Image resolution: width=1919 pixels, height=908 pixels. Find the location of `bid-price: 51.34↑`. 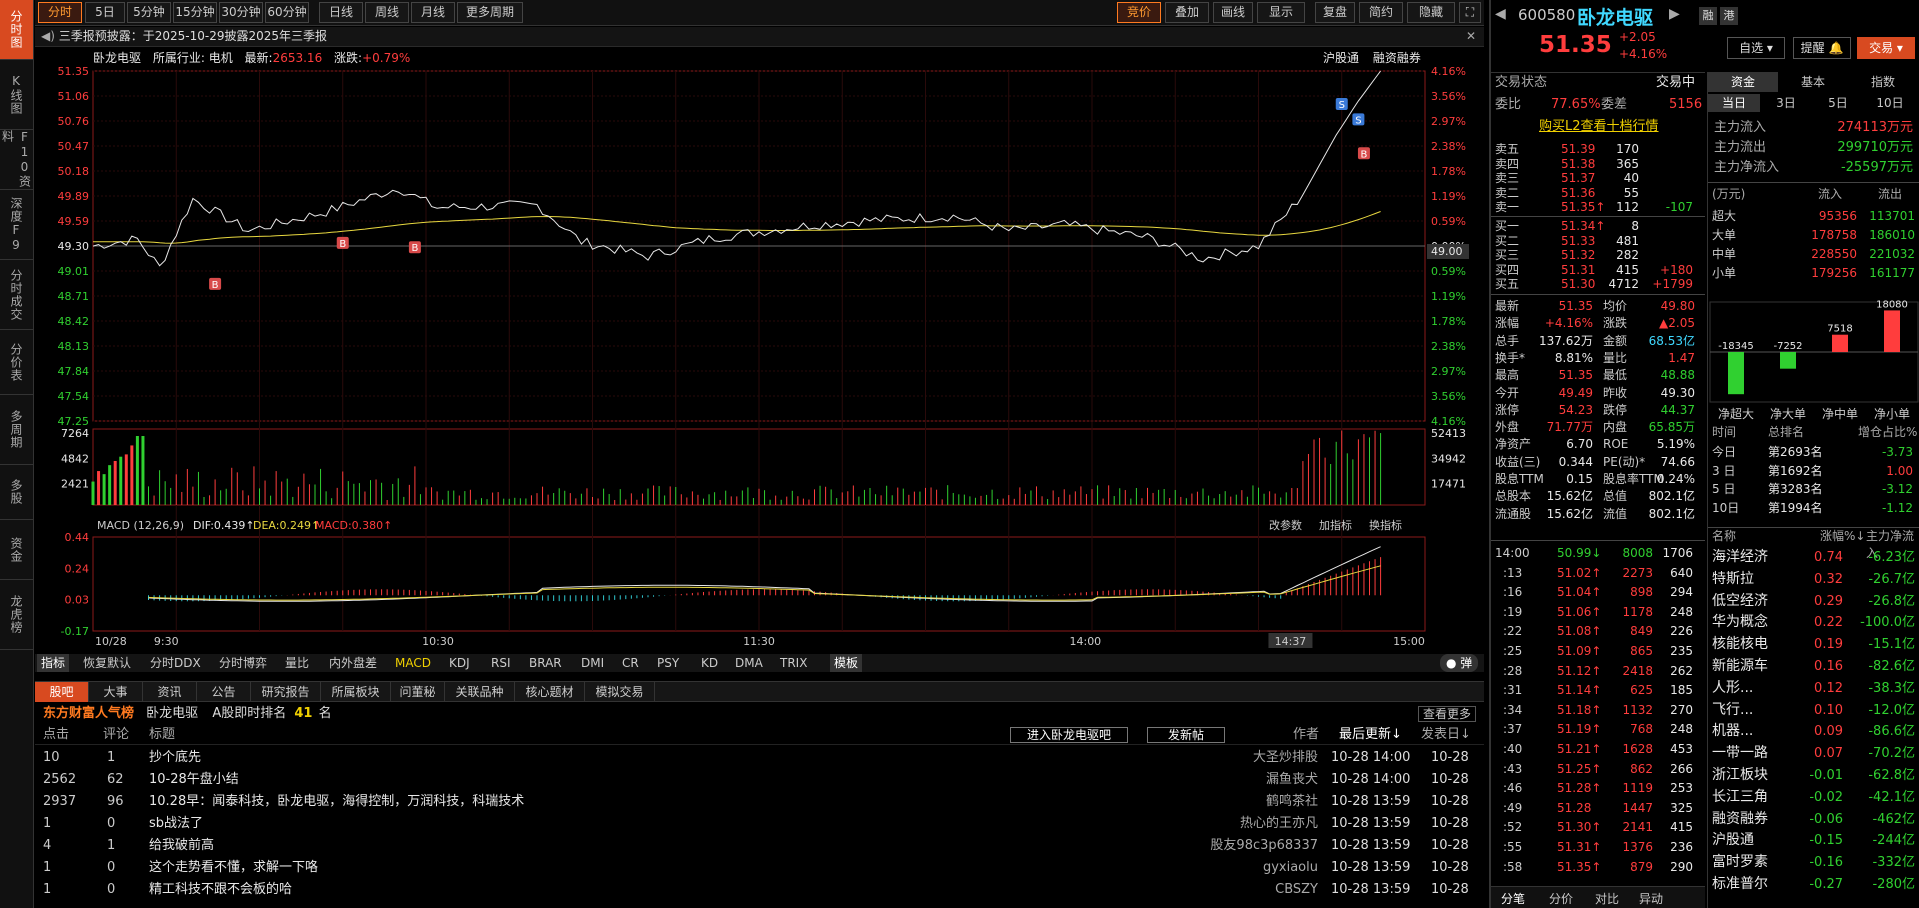

bid-price: 51.34↑ is located at coordinates (1583, 226).